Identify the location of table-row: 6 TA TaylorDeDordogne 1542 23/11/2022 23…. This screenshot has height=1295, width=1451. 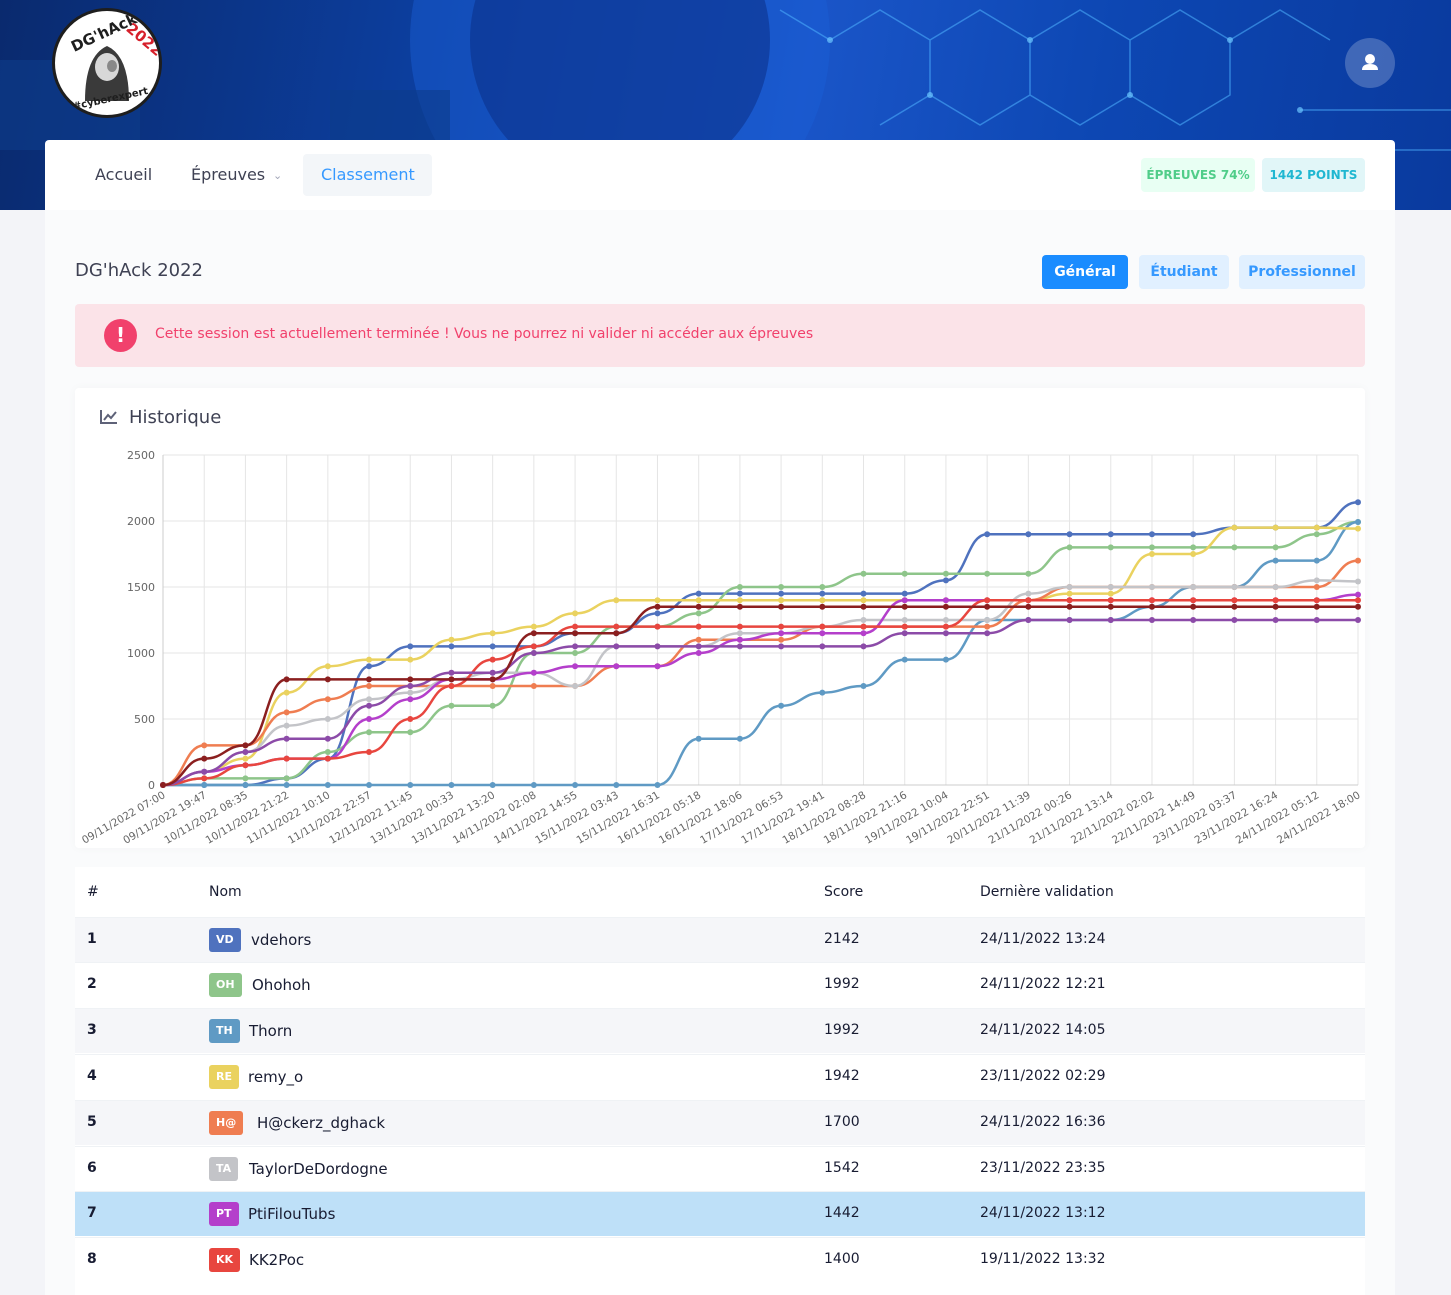
(720, 1168).